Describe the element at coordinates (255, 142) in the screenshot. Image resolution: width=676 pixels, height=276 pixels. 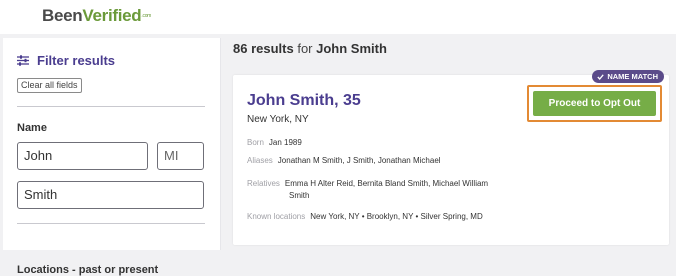
I see `born-label: Born` at that location.